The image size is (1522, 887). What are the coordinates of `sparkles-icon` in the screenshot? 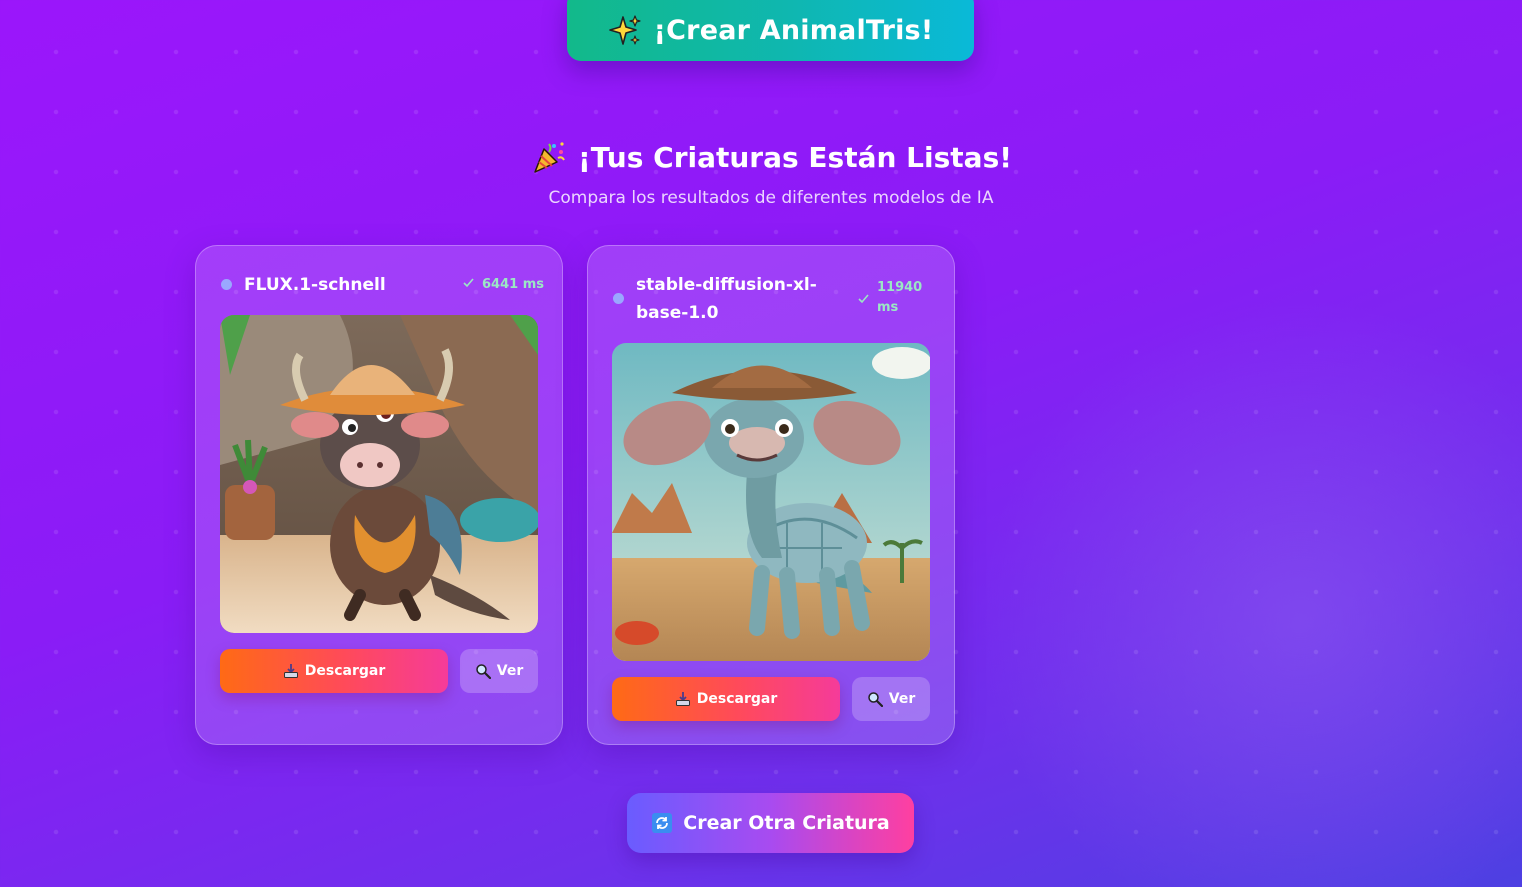 It's located at (624, 29).